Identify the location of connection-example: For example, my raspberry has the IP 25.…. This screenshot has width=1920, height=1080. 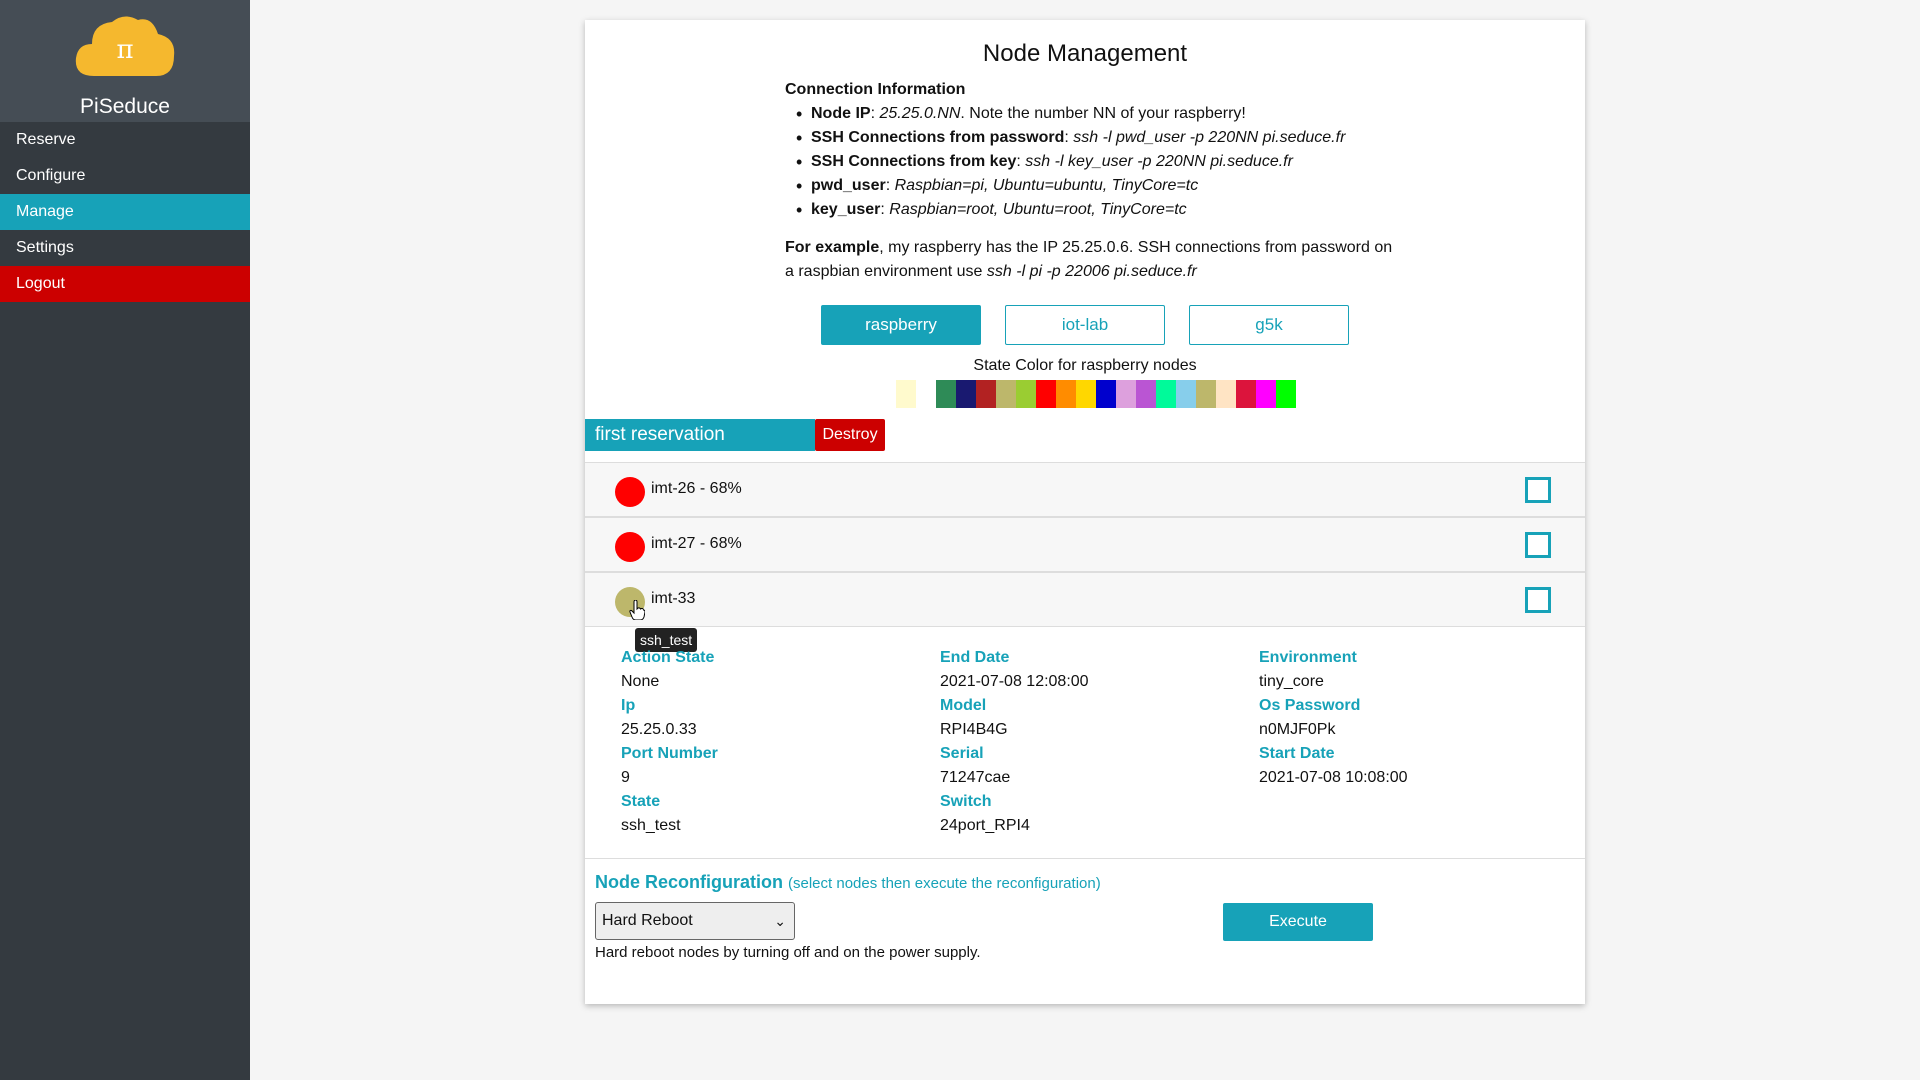
(1089, 259).